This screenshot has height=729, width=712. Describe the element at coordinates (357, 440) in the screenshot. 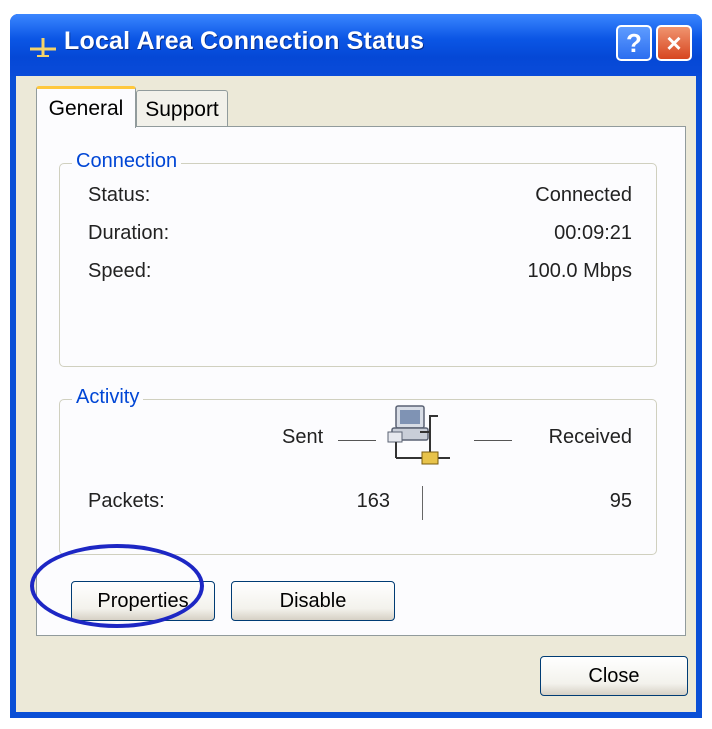

I see `sent-line` at that location.